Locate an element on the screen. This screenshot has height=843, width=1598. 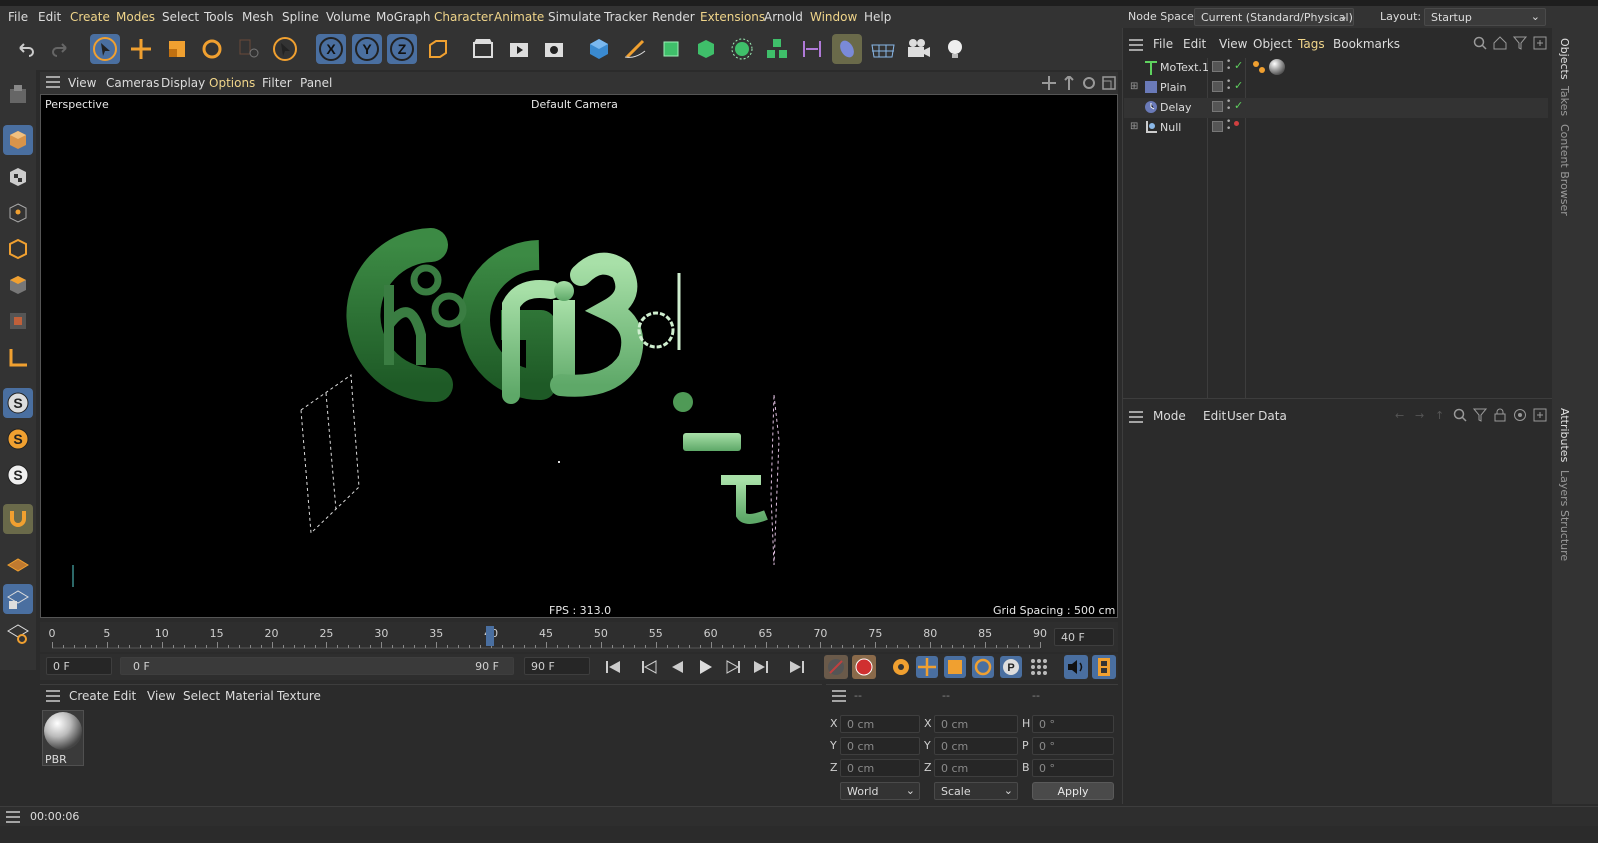
menu-character: Character is located at coordinates (463, 17).